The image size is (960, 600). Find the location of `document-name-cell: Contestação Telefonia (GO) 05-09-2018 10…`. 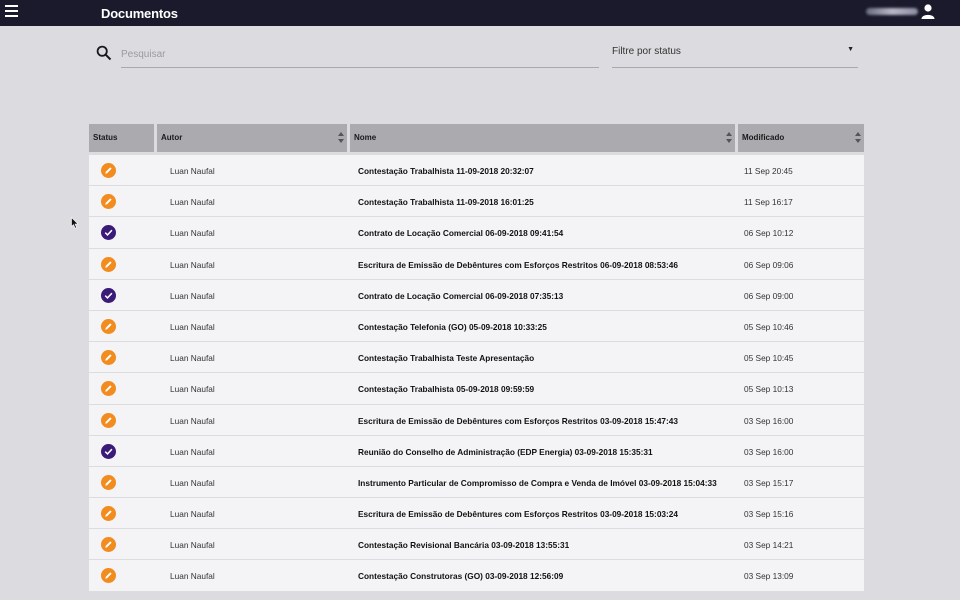

document-name-cell: Contestação Telefonia (GO) 05-09-2018 10… is located at coordinates (452, 326).